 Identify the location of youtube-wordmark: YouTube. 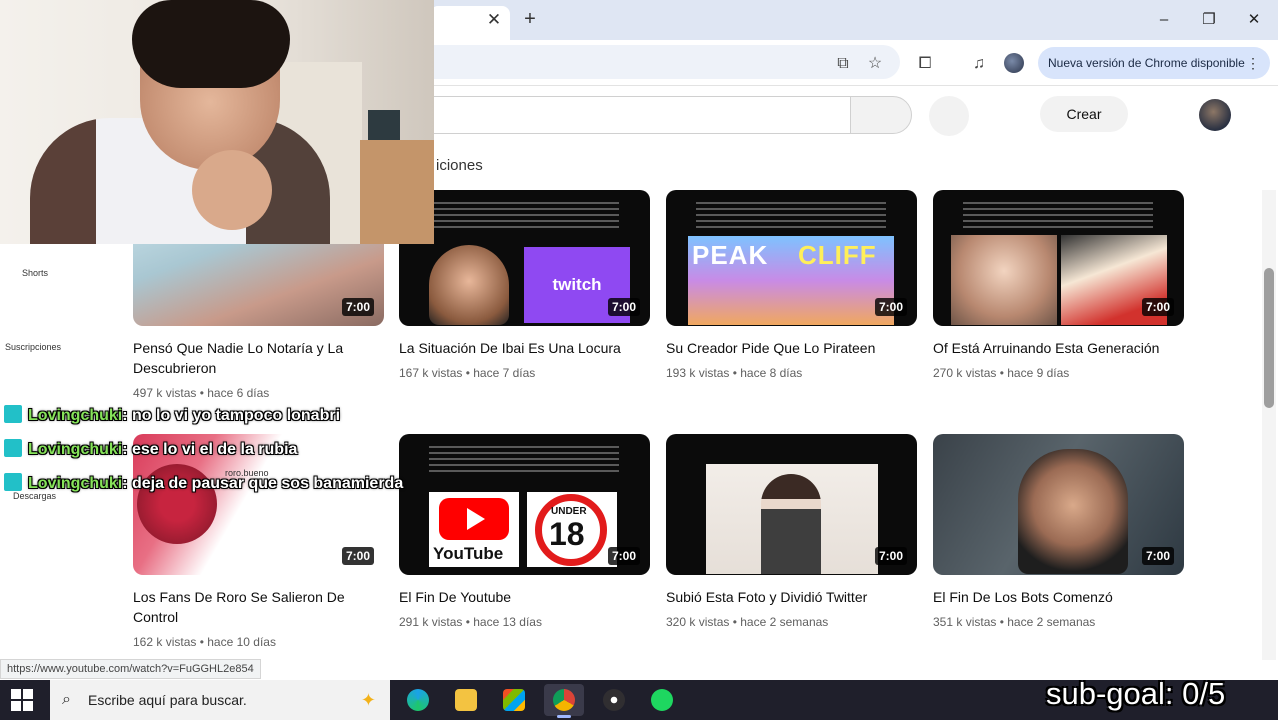
(468, 553).